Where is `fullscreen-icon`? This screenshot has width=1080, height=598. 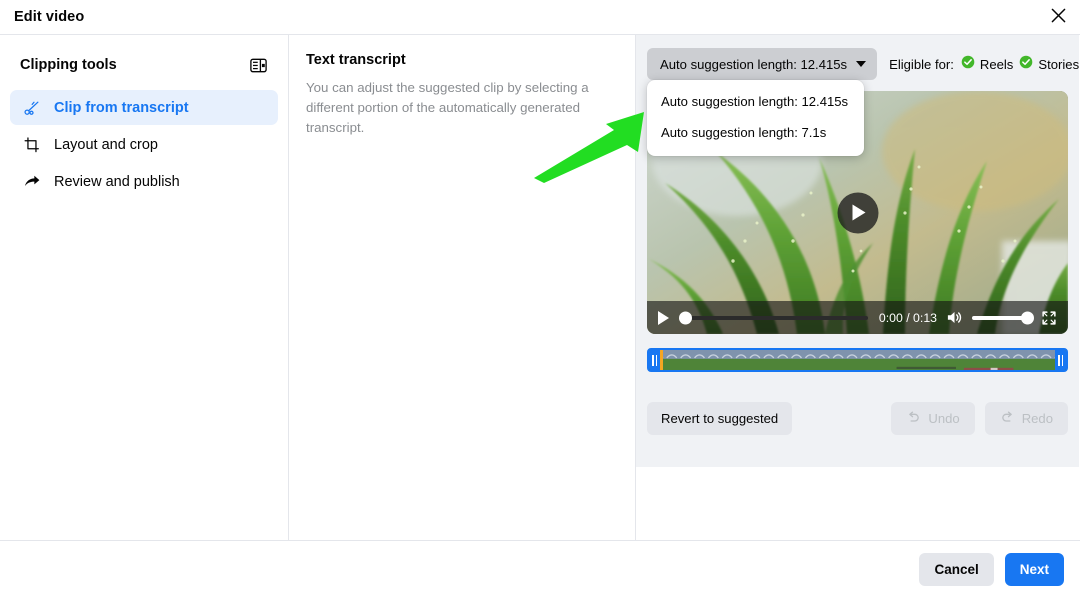 fullscreen-icon is located at coordinates (1049, 318).